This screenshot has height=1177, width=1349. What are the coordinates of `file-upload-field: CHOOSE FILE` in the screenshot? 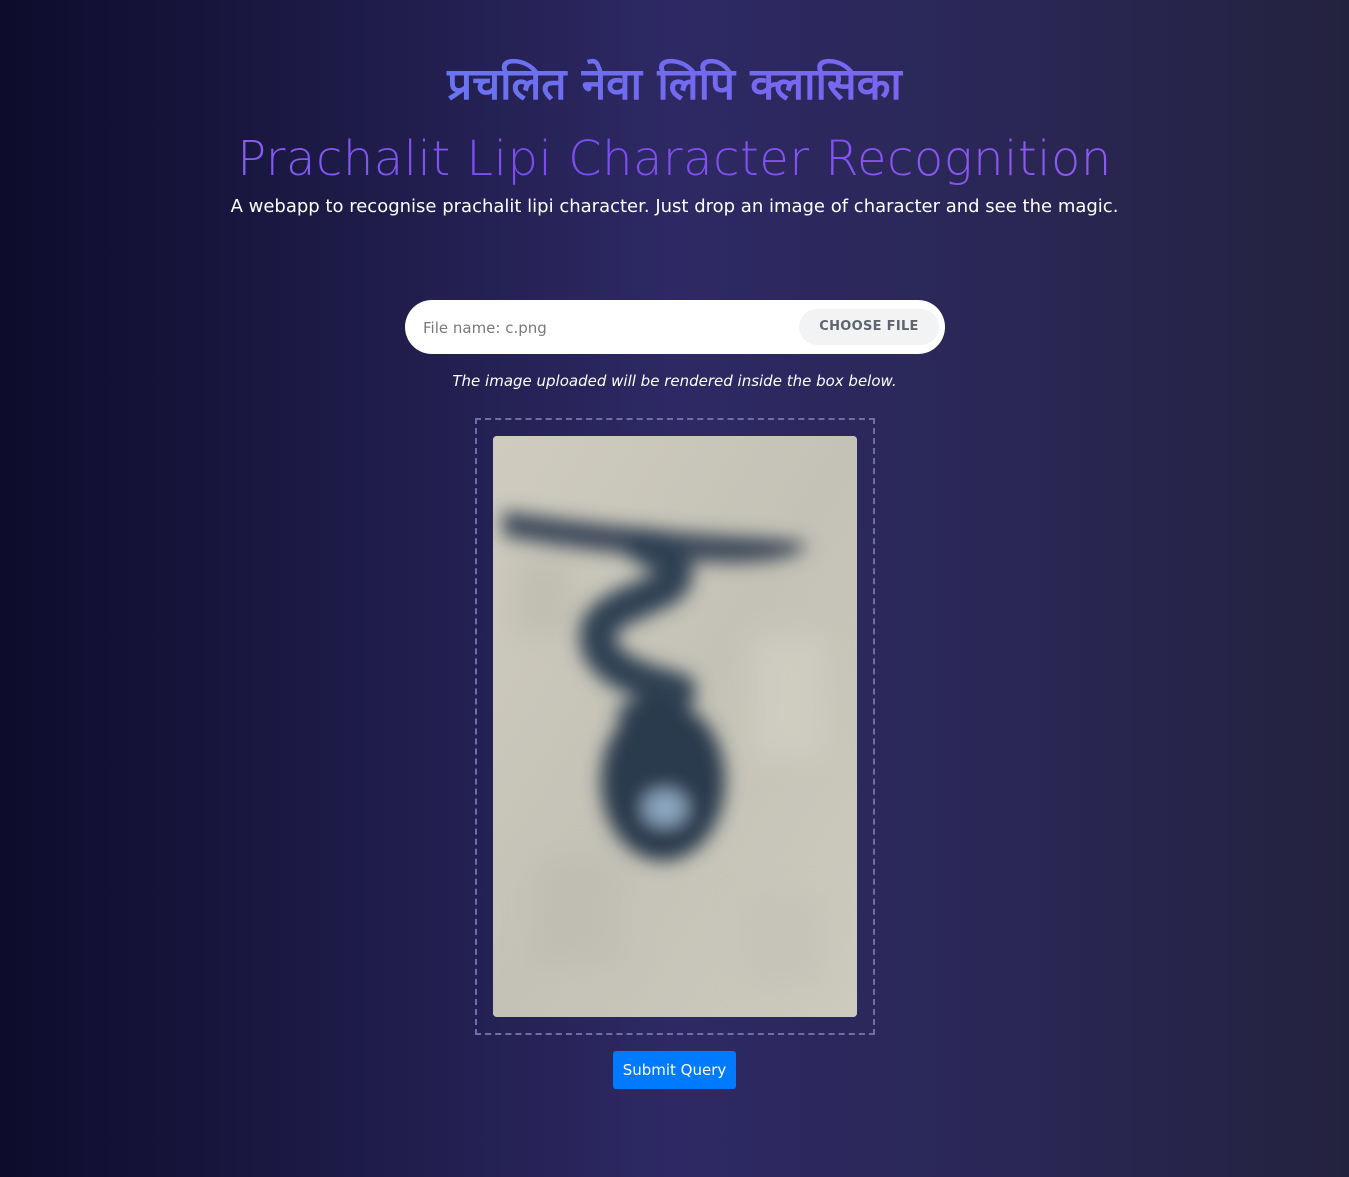 It's located at (675, 328).